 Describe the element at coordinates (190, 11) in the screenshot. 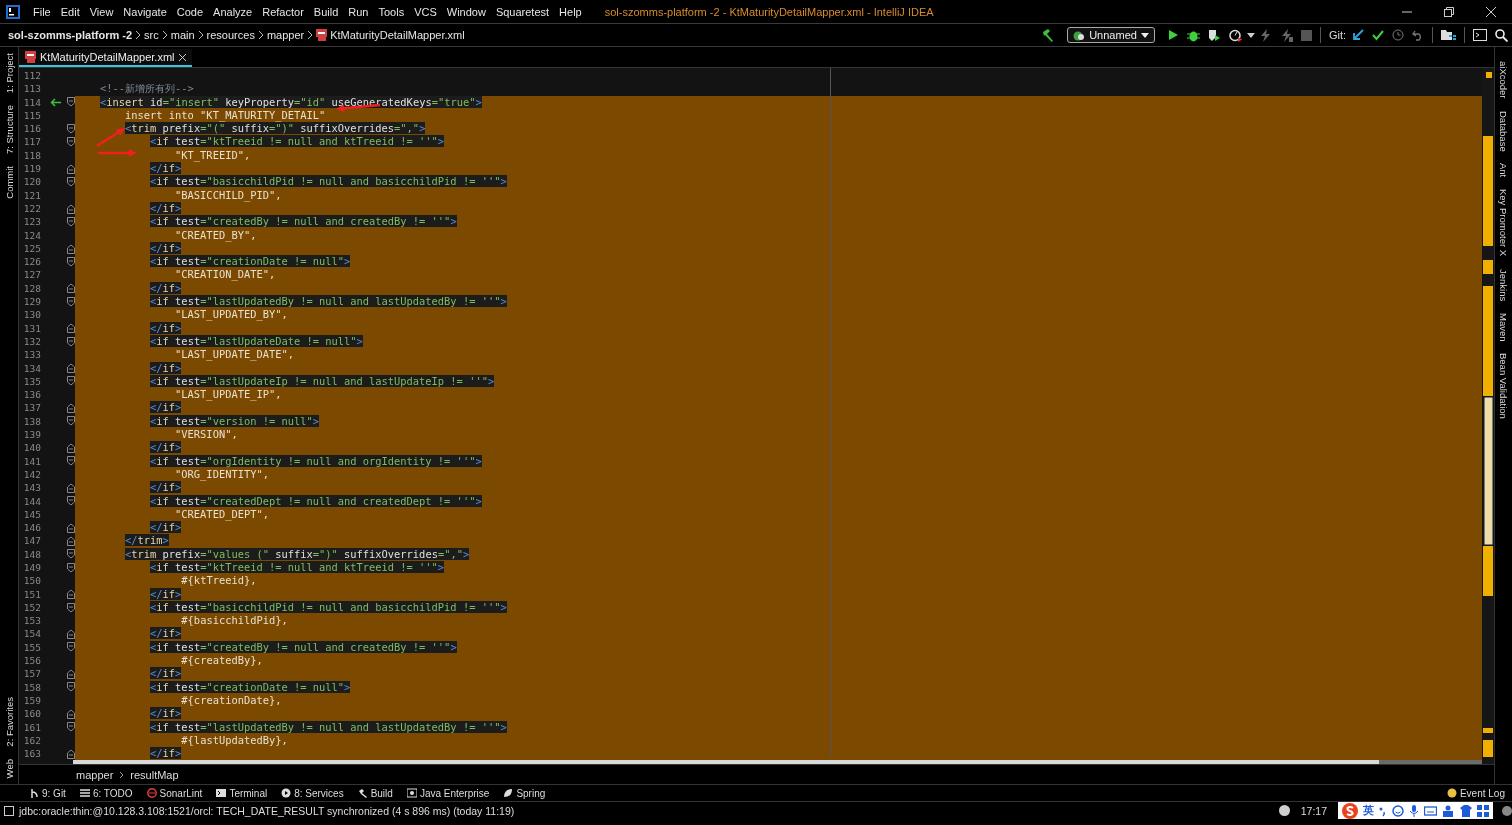

I see `menu-item: Code` at that location.